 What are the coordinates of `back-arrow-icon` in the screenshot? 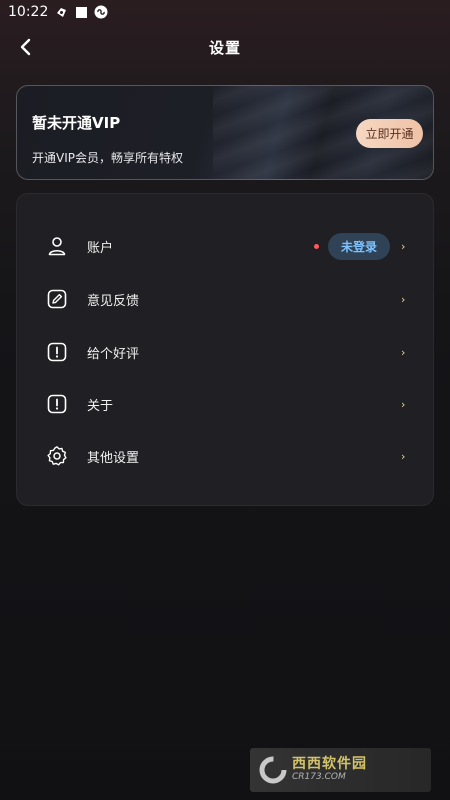 It's located at (25, 47).